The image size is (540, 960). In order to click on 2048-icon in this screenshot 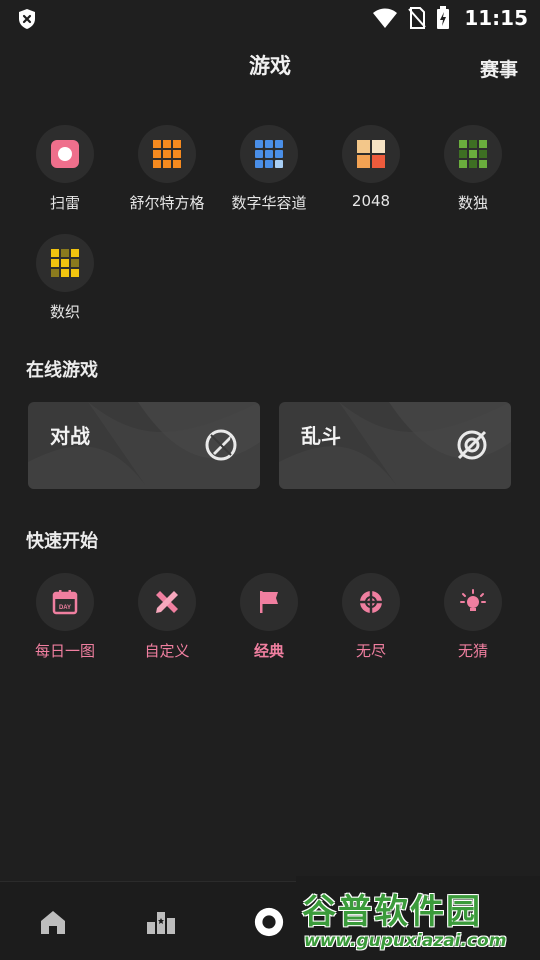, I will do `click(371, 154)`.